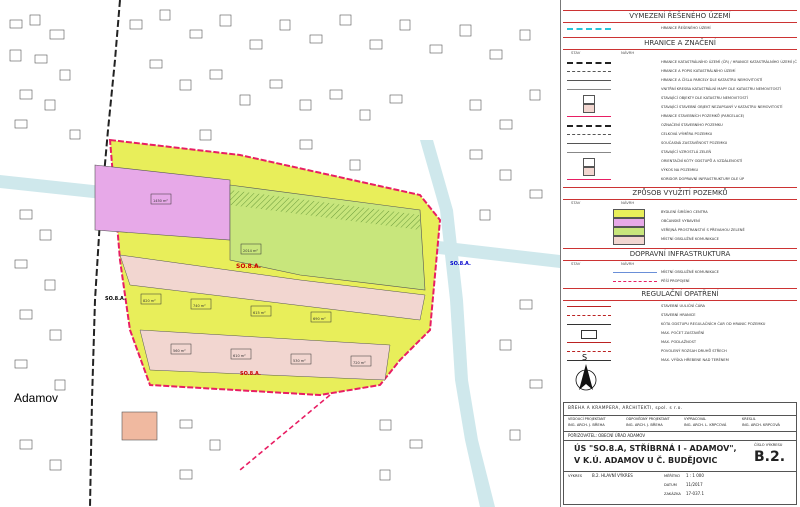  What do you see at coordinates (692, 125) in the screenshot?
I see `legend-label: OZNAČENÍ STAVEBNÍHO POZEMKU` at bounding box center [692, 125].